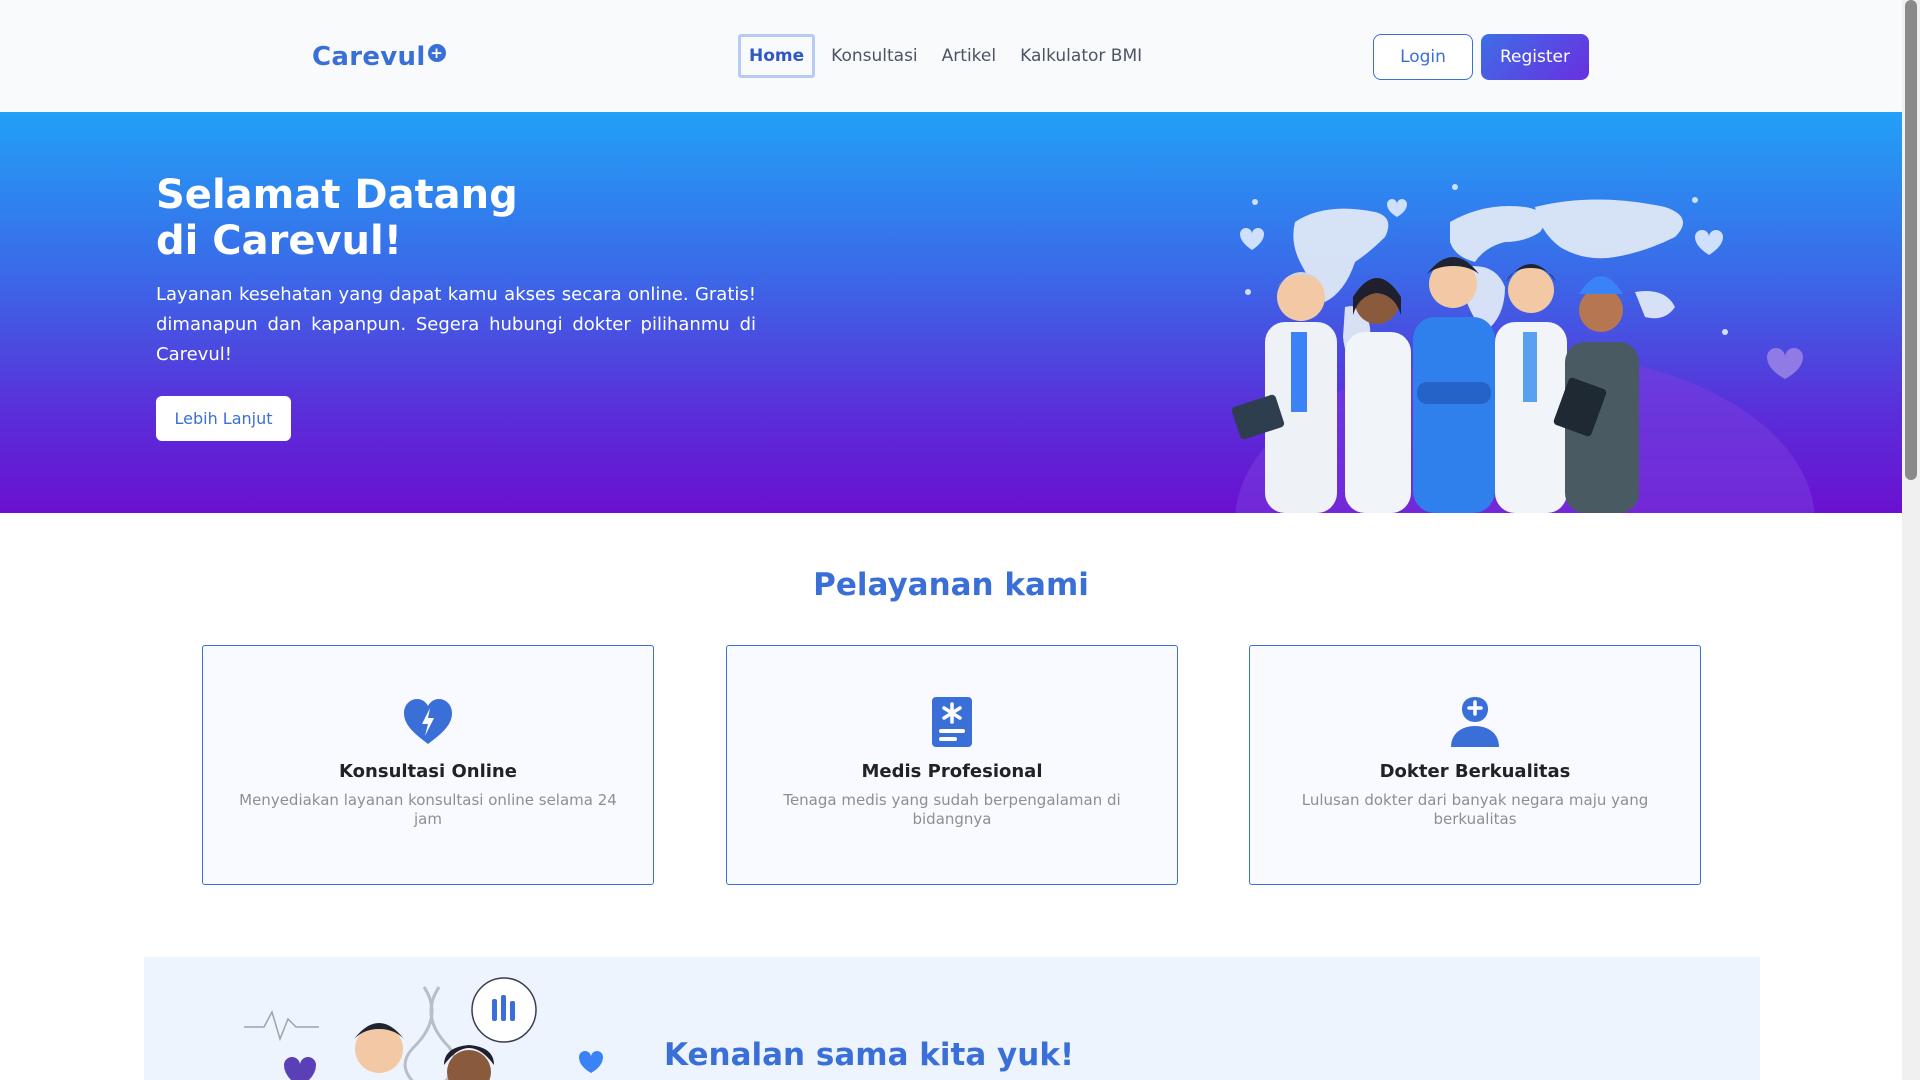 The height and width of the screenshot is (1080, 1920). I want to click on scrollbar-thumb, so click(1911, 240).